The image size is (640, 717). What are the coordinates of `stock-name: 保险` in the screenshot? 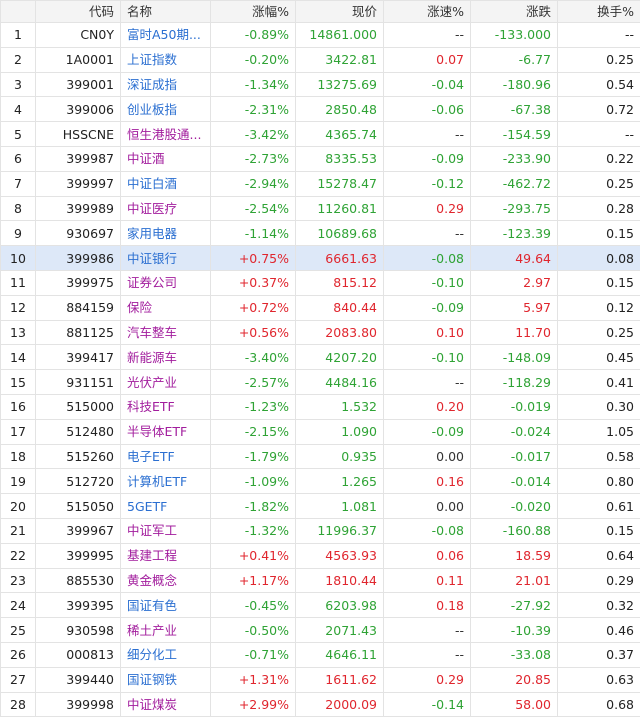 It's located at (166, 307).